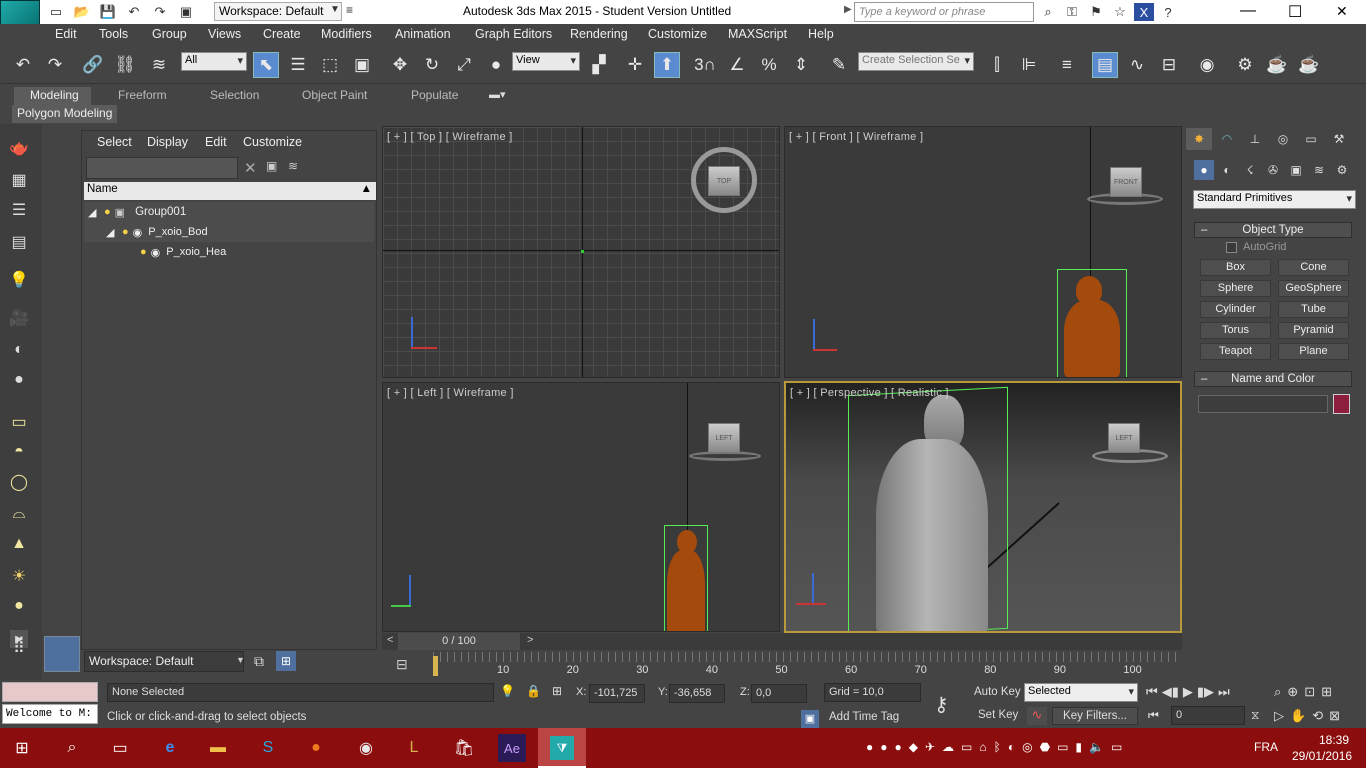  I want to click on menu-customize: Customize, so click(677, 34).